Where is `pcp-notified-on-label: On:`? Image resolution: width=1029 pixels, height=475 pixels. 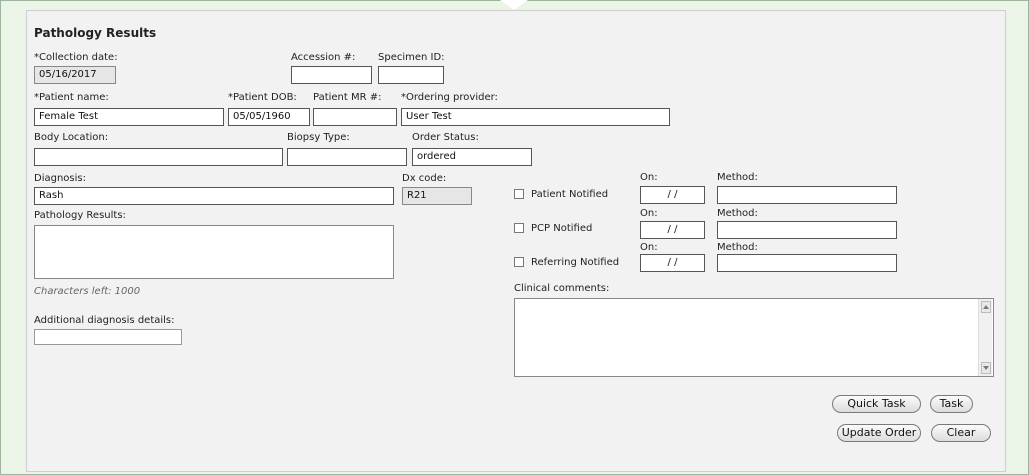 pcp-notified-on-label: On: is located at coordinates (649, 213).